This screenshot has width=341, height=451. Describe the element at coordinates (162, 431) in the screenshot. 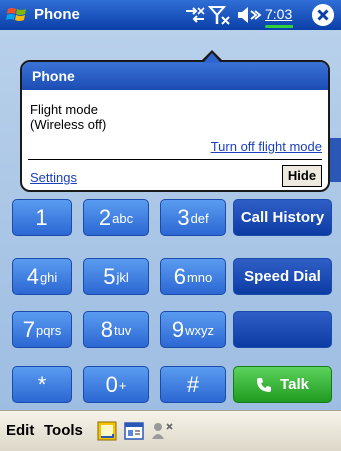

I see `voice-mute-icon` at that location.